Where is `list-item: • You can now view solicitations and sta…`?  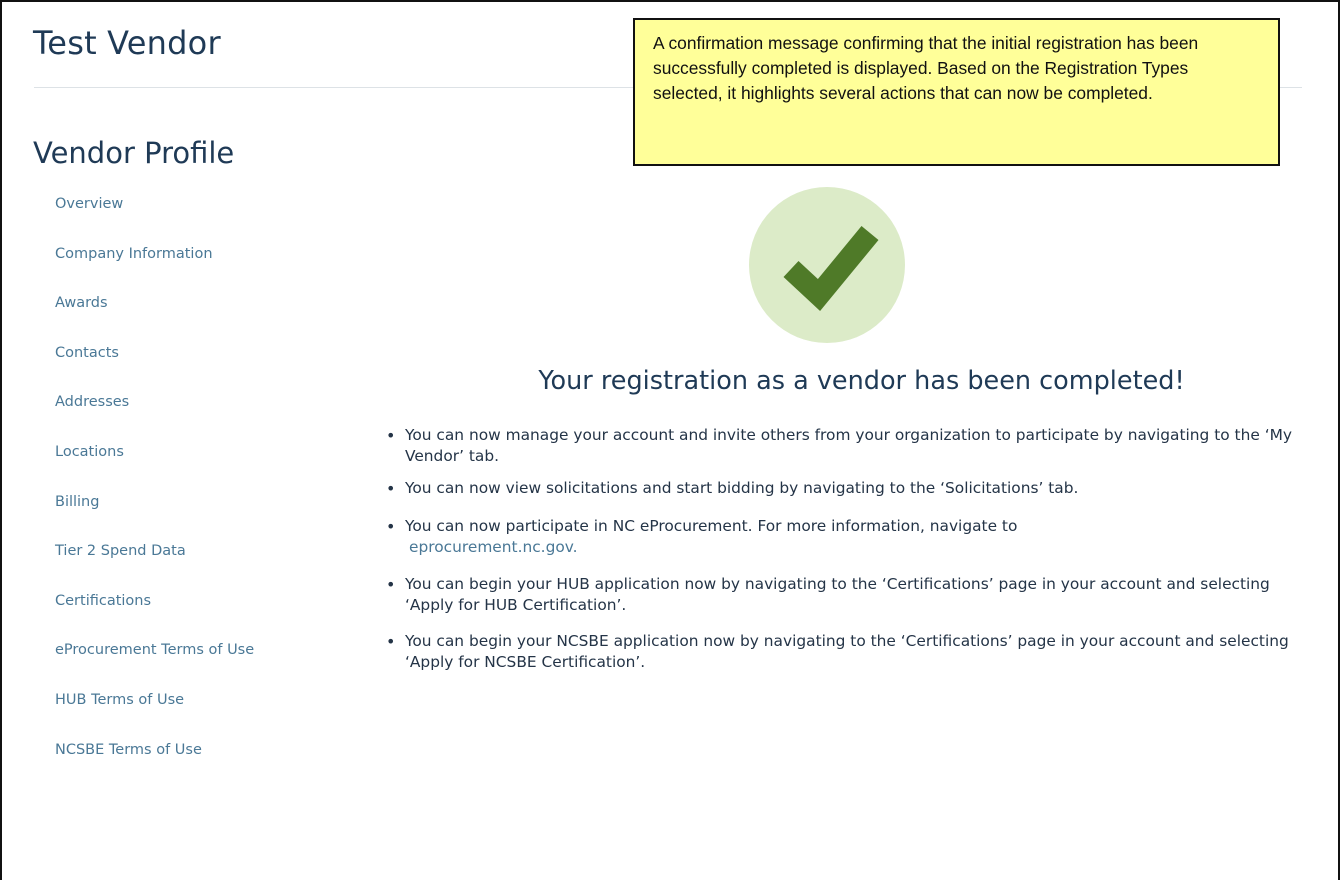
list-item: • You can now view solicitations and sta… is located at coordinates (843, 497).